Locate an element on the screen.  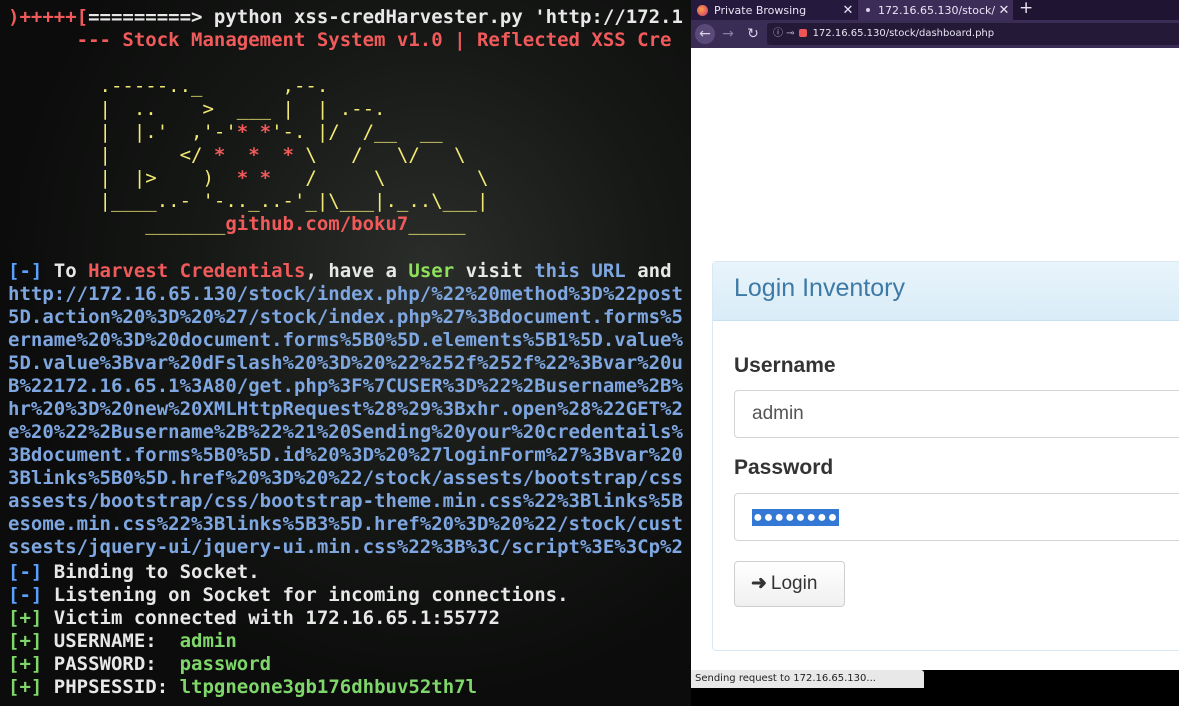
terminal-text: github.com/boku7 is located at coordinates (317, 224).